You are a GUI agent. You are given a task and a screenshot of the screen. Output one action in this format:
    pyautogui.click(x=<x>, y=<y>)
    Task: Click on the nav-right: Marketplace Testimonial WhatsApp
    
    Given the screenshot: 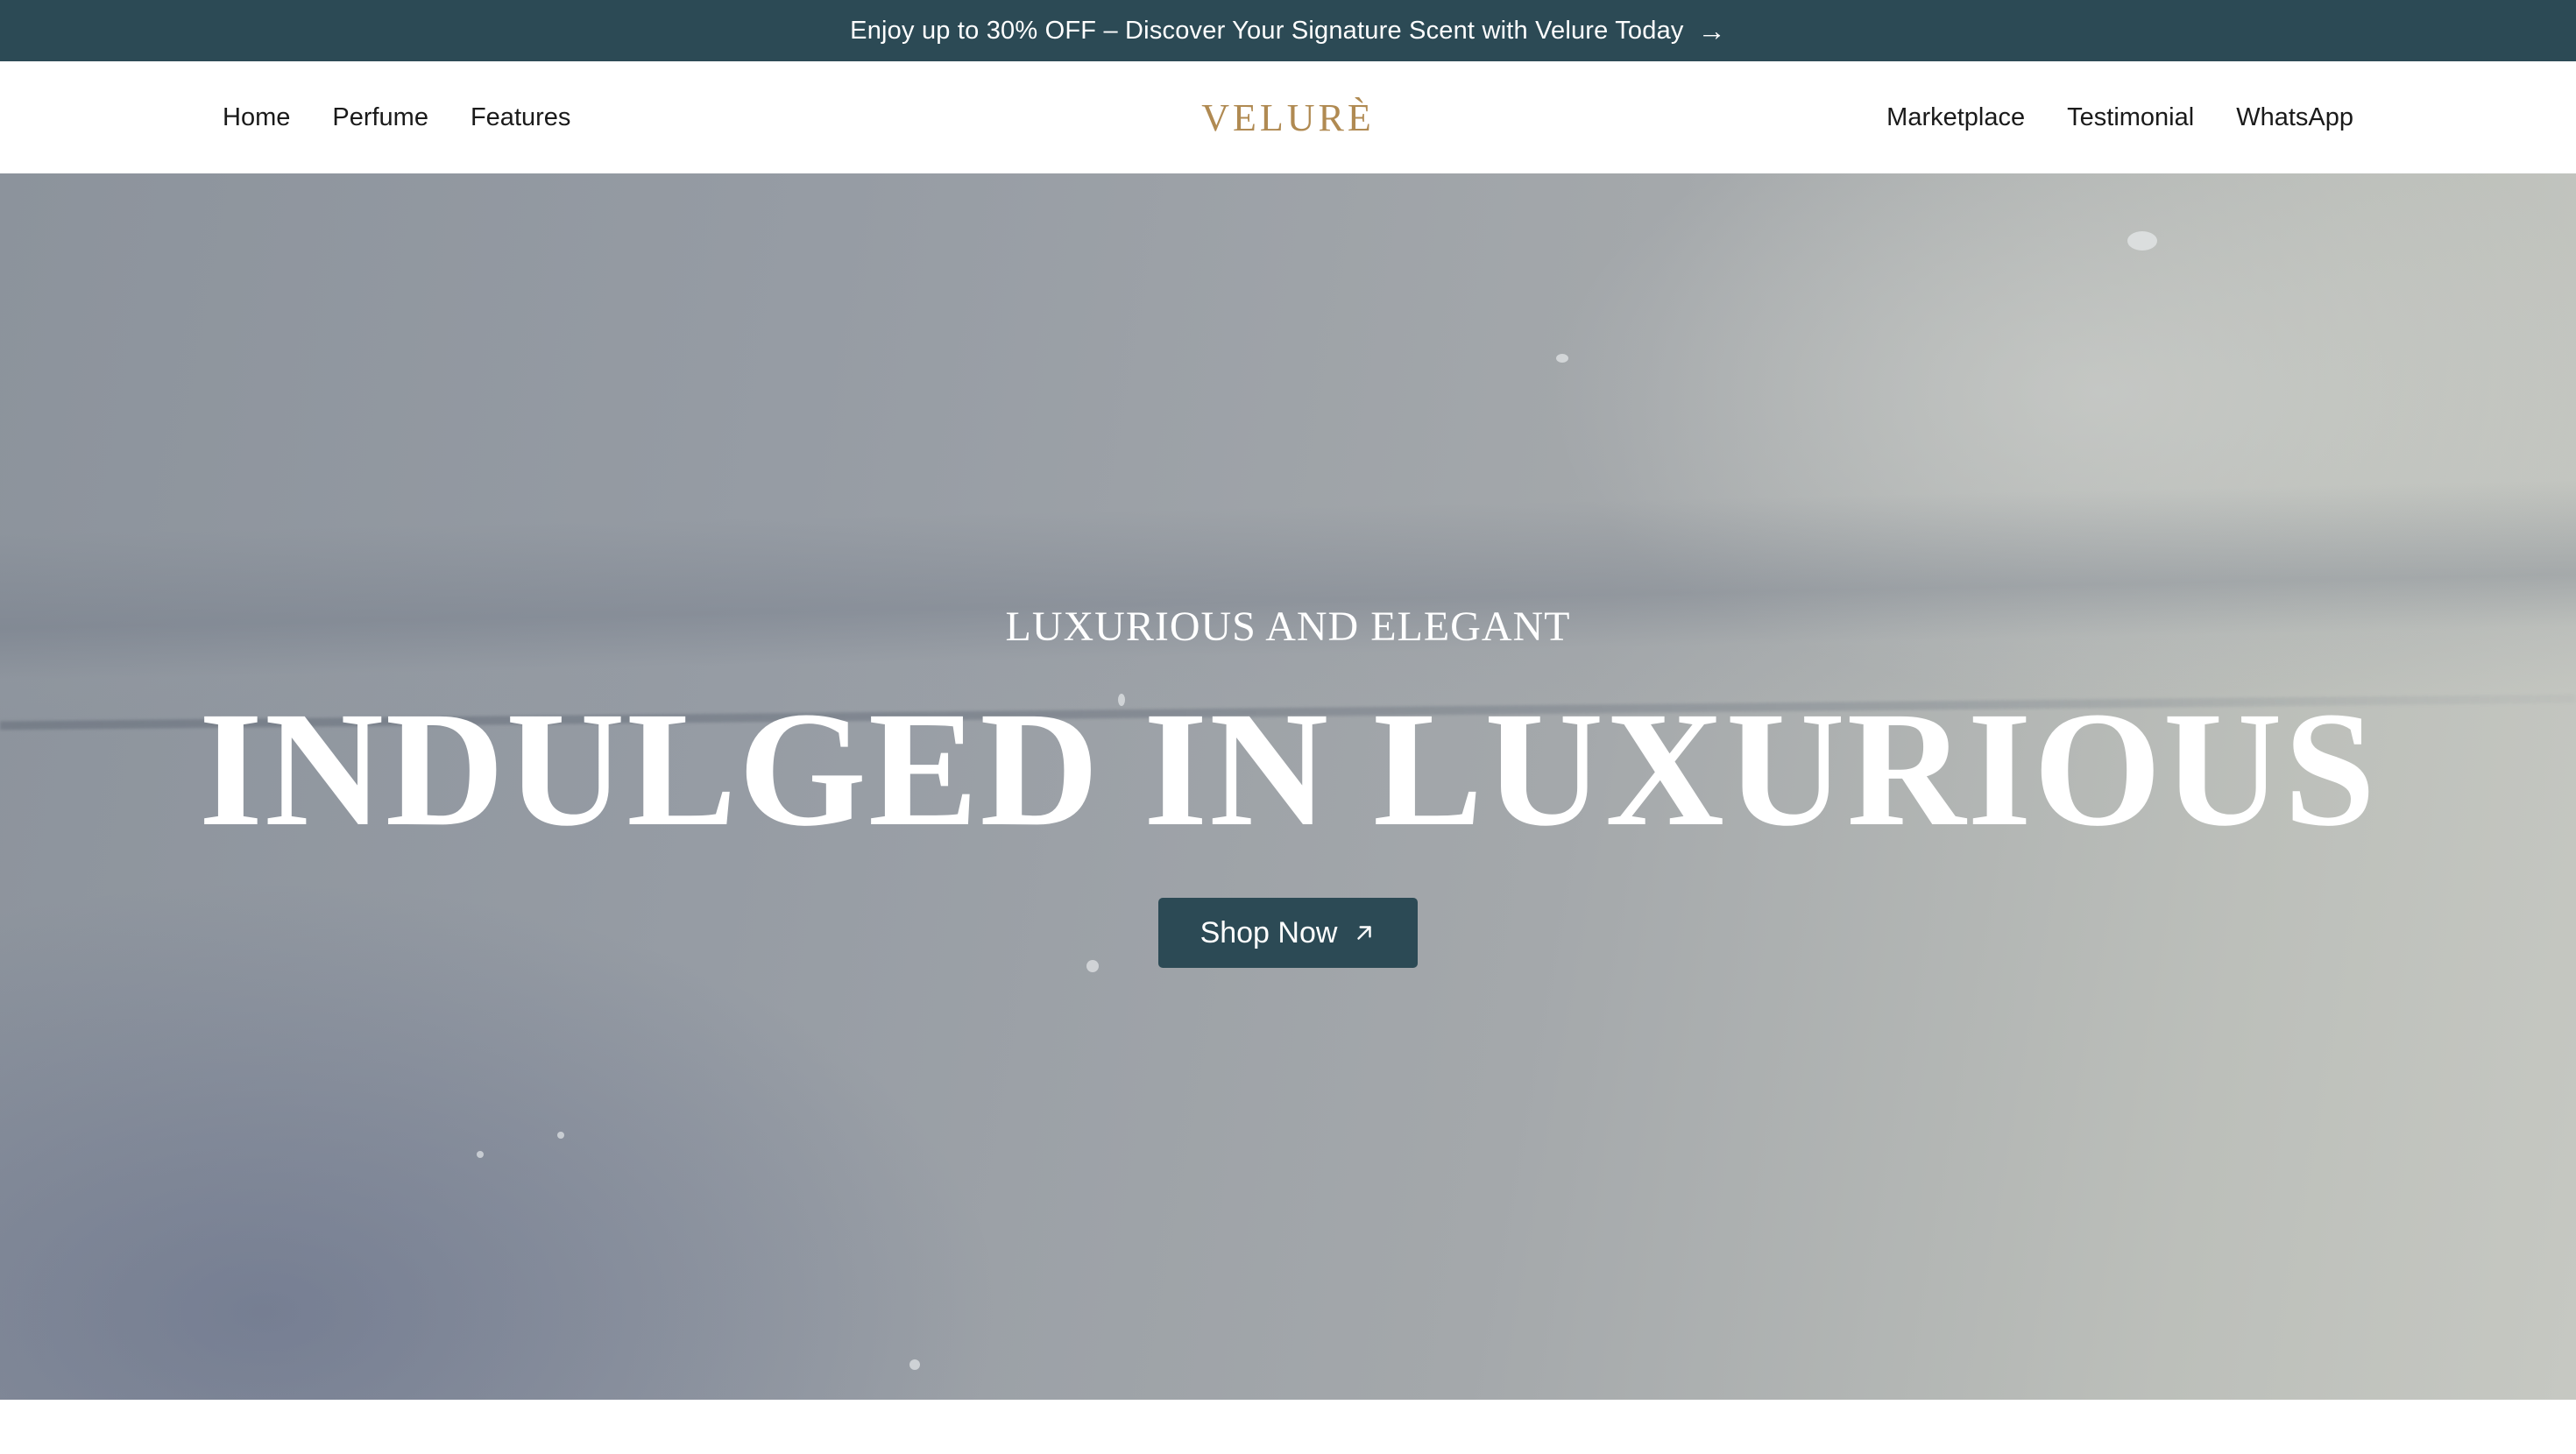 What is the action you would take?
    pyautogui.click(x=2098, y=117)
    